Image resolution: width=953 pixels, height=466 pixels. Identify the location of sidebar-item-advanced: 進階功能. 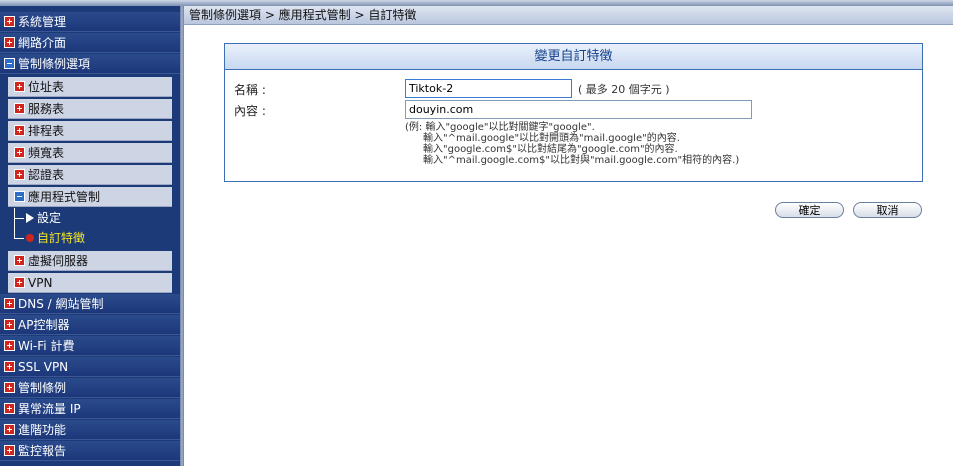
(90, 430).